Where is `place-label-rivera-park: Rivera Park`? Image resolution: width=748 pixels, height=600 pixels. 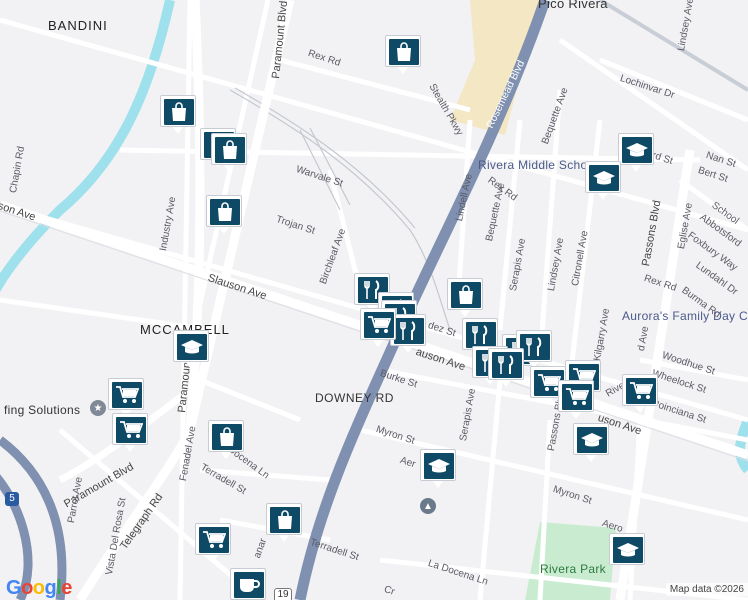
place-label-rivera-park: Rivera Park is located at coordinates (573, 569).